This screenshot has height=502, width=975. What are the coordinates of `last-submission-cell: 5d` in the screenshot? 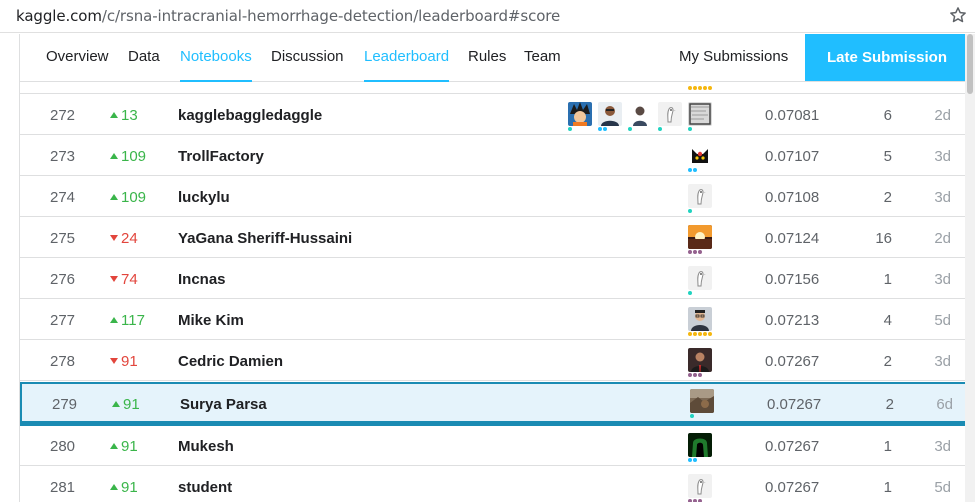 It's located at (942, 320).